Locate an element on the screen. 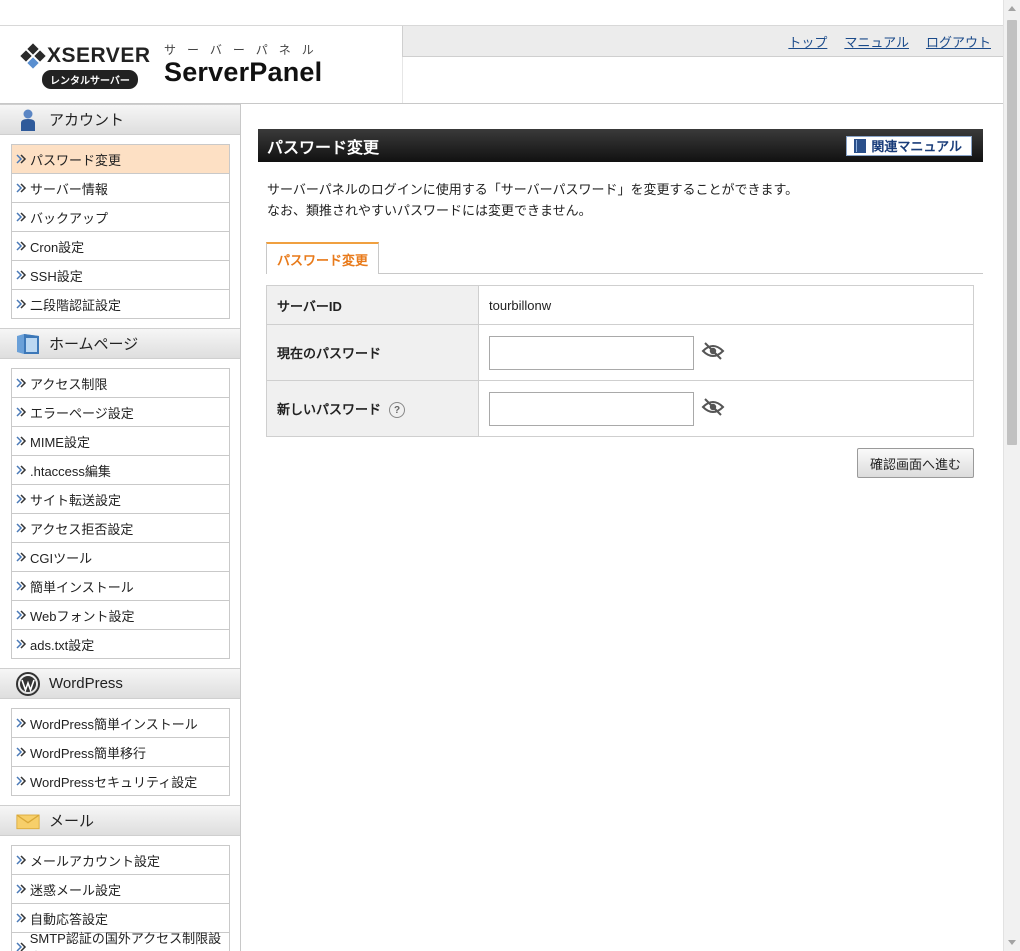 Image resolution: width=1020 pixels, height=951 pixels. new-password-label: 新しいパスワード is located at coordinates (329, 409).